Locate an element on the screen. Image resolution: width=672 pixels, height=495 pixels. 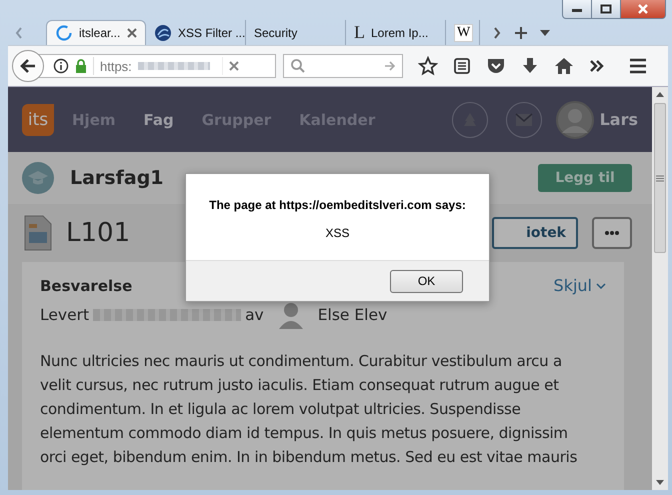
envelope-icon is located at coordinates (523, 119).